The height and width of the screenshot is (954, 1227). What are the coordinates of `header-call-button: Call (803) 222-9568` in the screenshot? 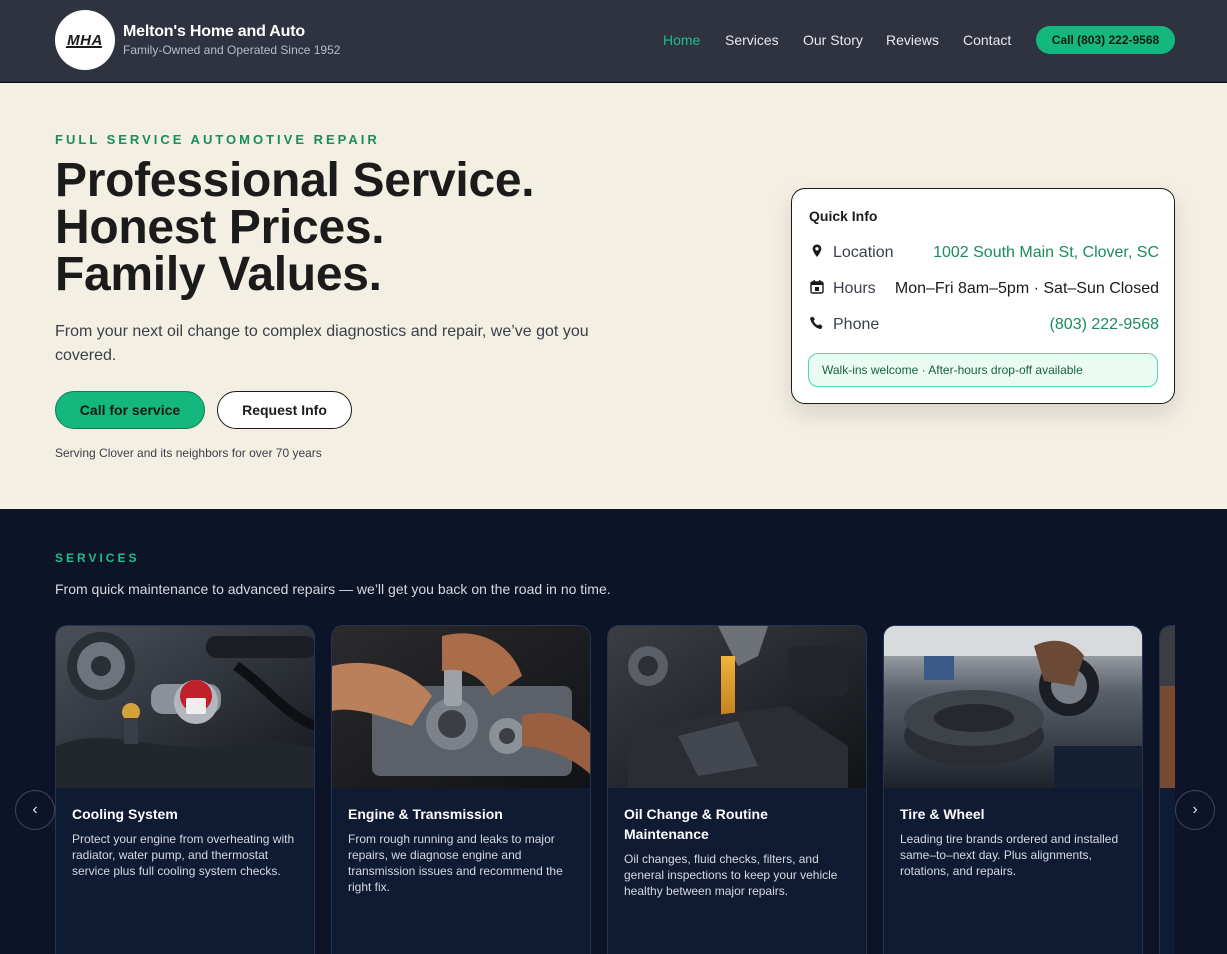 It's located at (1105, 40).